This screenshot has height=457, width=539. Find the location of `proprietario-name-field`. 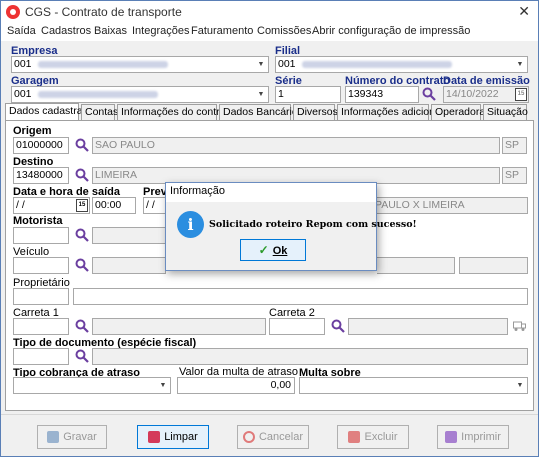

proprietario-name-field is located at coordinates (300, 296).